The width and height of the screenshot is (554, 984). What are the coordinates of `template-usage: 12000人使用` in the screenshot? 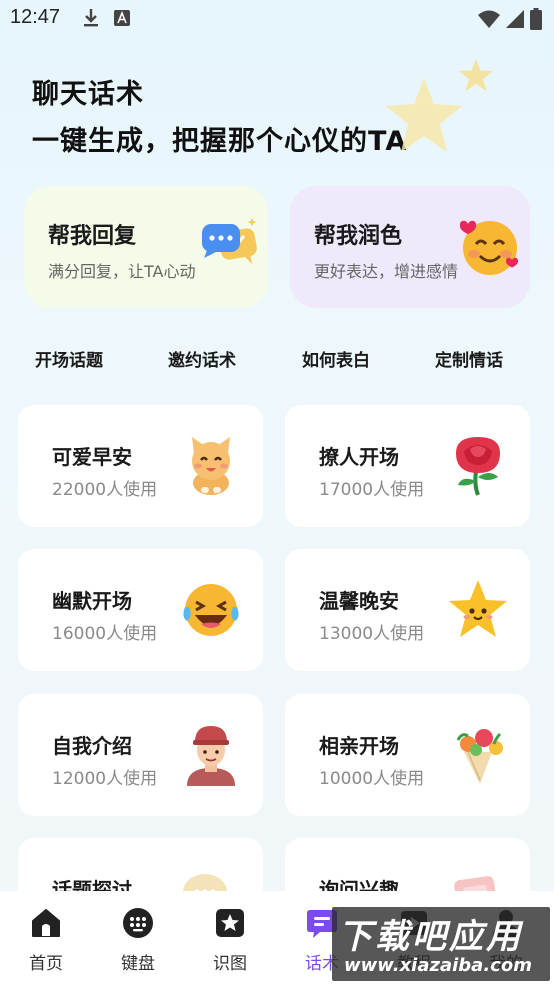 It's located at (105, 779).